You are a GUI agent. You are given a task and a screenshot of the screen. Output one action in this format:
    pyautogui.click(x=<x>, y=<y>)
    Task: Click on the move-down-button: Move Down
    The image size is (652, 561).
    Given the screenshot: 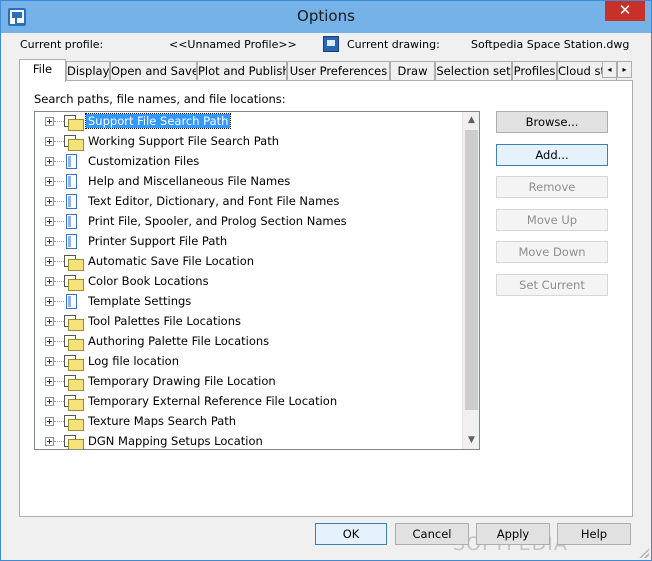 What is the action you would take?
    pyautogui.click(x=552, y=252)
    